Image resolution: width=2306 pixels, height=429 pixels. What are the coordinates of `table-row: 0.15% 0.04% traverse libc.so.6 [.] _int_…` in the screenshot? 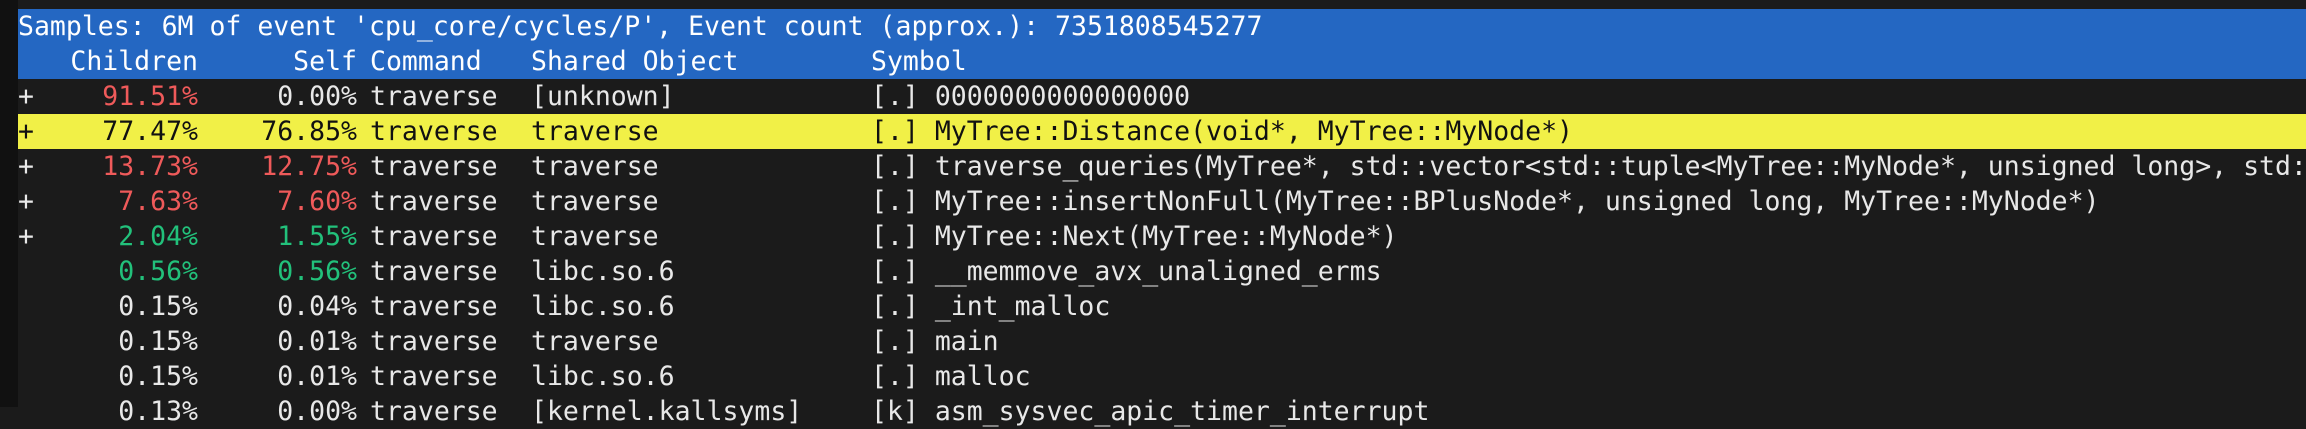 It's located at (1162, 306).